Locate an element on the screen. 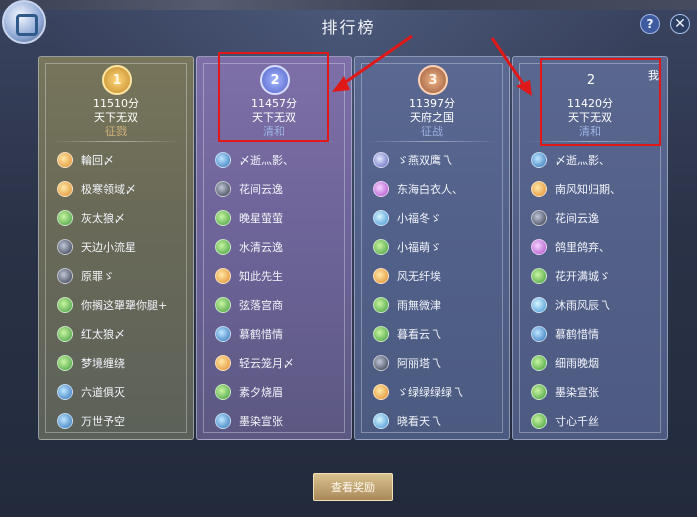  list-item: 东海白衣人、 is located at coordinates (439, 188).